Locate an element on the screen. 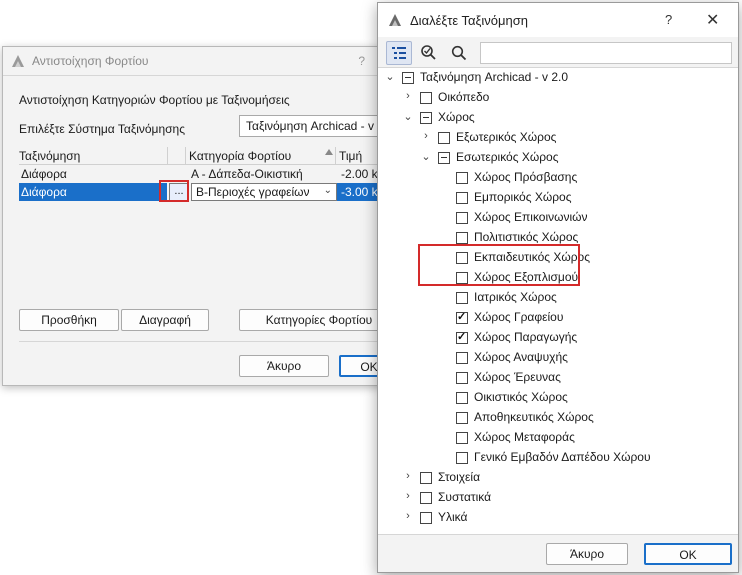 The width and height of the screenshot is (742, 575). classification-system-select: Ταξινόμηση Archicad - v 2.0 is located at coordinates (319, 126).